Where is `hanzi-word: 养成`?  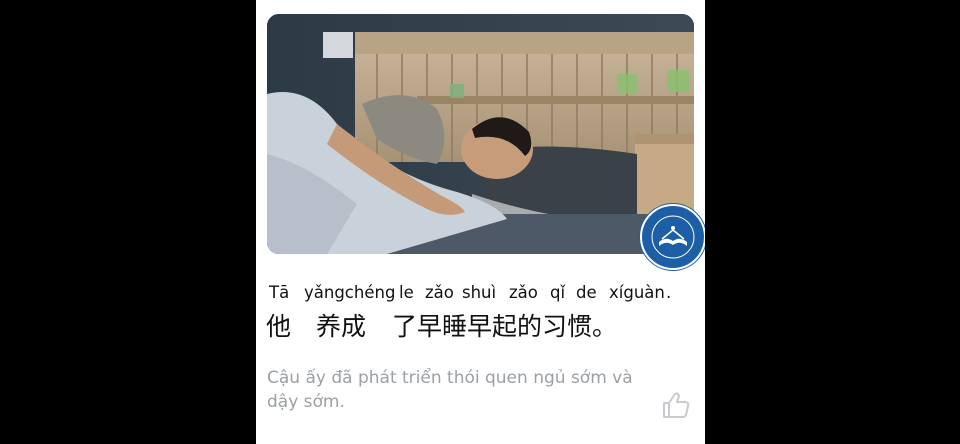 hanzi-word: 养成 is located at coordinates (341, 326).